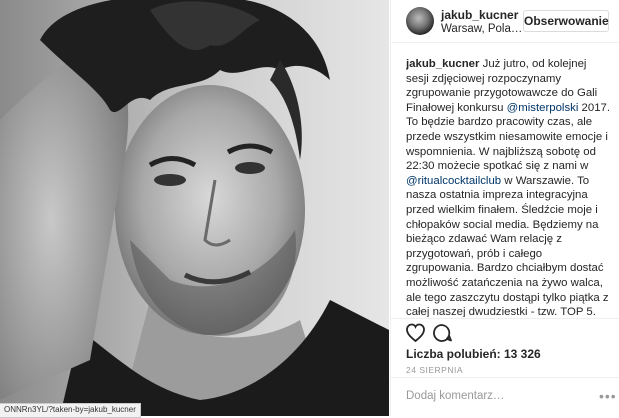  Describe the element at coordinates (420, 21) in the screenshot. I see `avatar` at that location.